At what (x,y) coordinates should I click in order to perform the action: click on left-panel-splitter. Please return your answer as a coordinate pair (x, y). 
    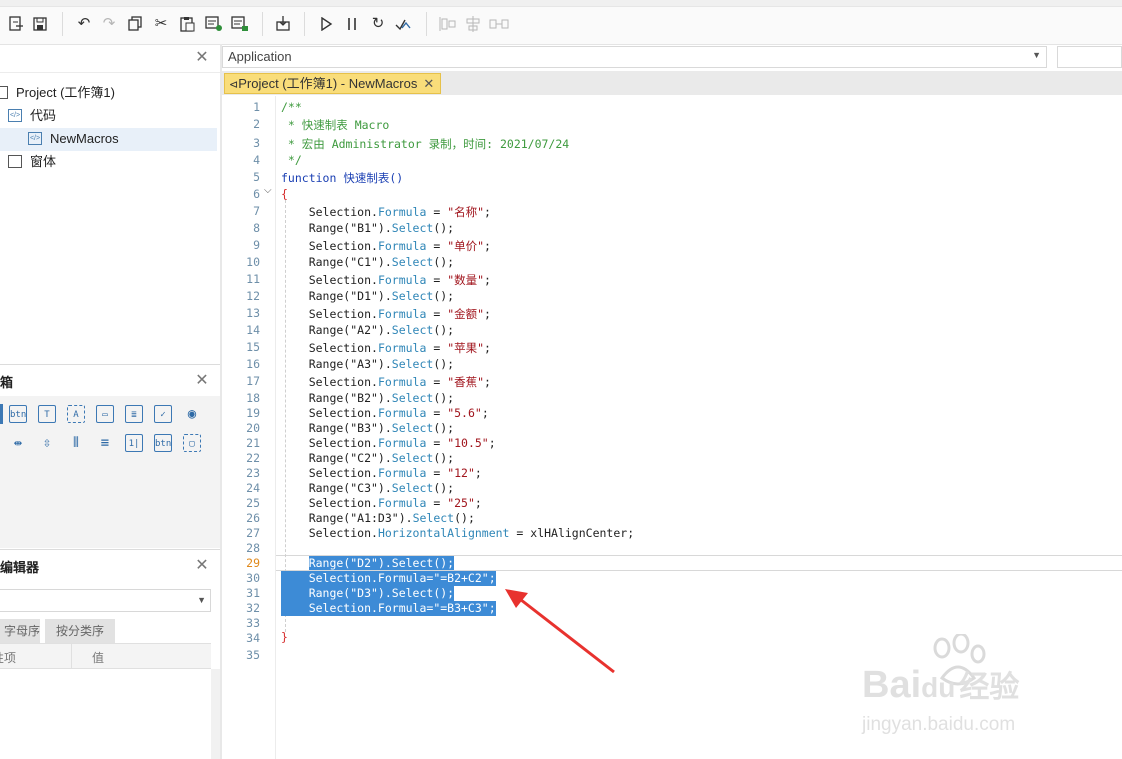
    Looking at the image, I should click on (221, 401).